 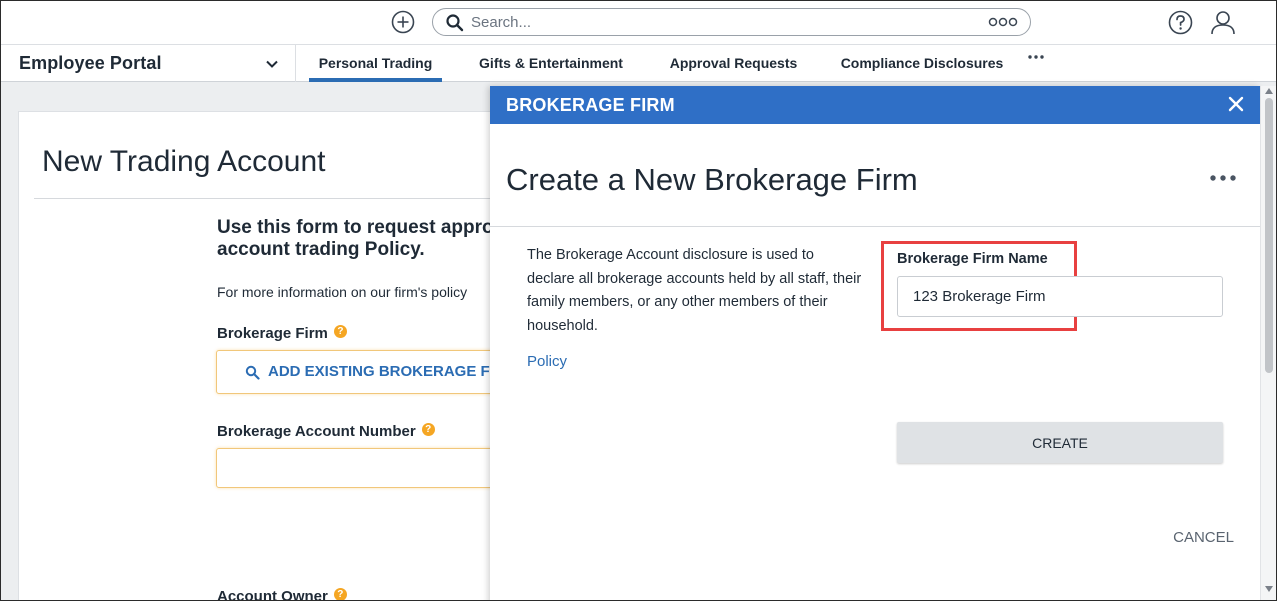 What do you see at coordinates (721, 22) in the screenshot?
I see `search-input` at bounding box center [721, 22].